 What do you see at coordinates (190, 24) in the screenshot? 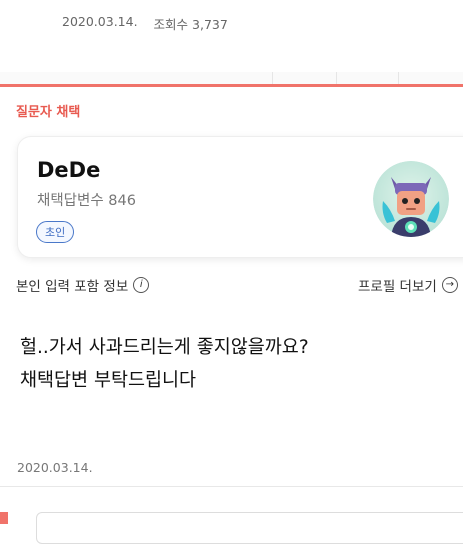
I see `view-count: 조회수 3,737` at bounding box center [190, 24].